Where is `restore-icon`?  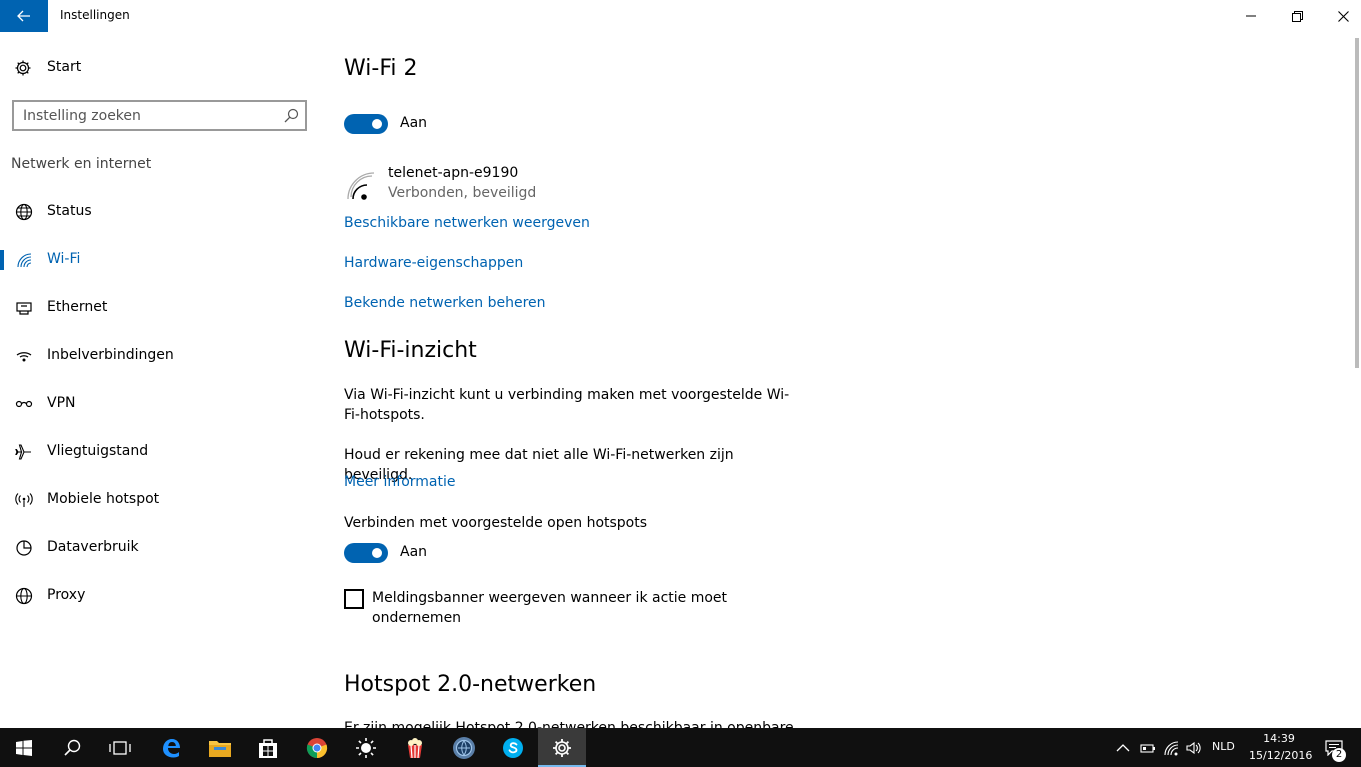
restore-icon is located at coordinates (1297, 16).